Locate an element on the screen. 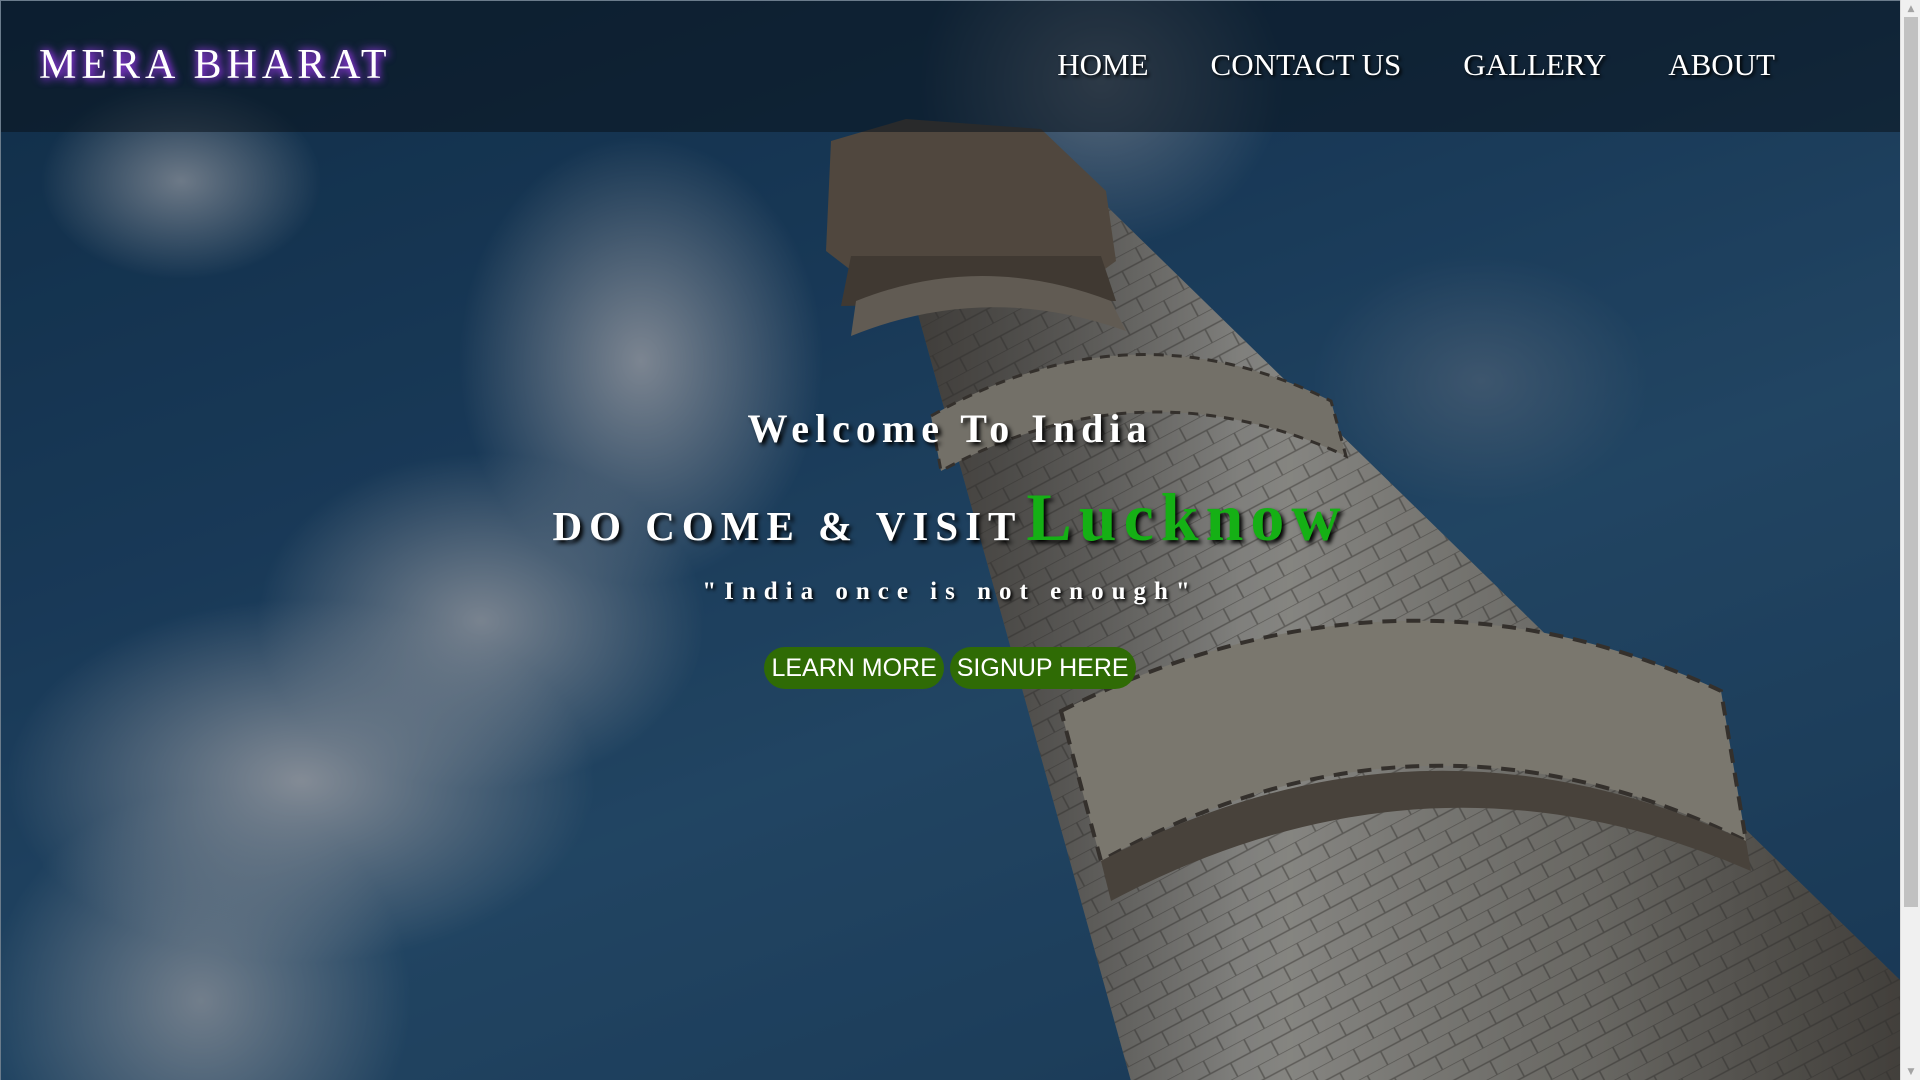 This screenshot has height=1080, width=1920. hero-buttons: LEARN MORE SIGNUP HERE is located at coordinates (950, 668).